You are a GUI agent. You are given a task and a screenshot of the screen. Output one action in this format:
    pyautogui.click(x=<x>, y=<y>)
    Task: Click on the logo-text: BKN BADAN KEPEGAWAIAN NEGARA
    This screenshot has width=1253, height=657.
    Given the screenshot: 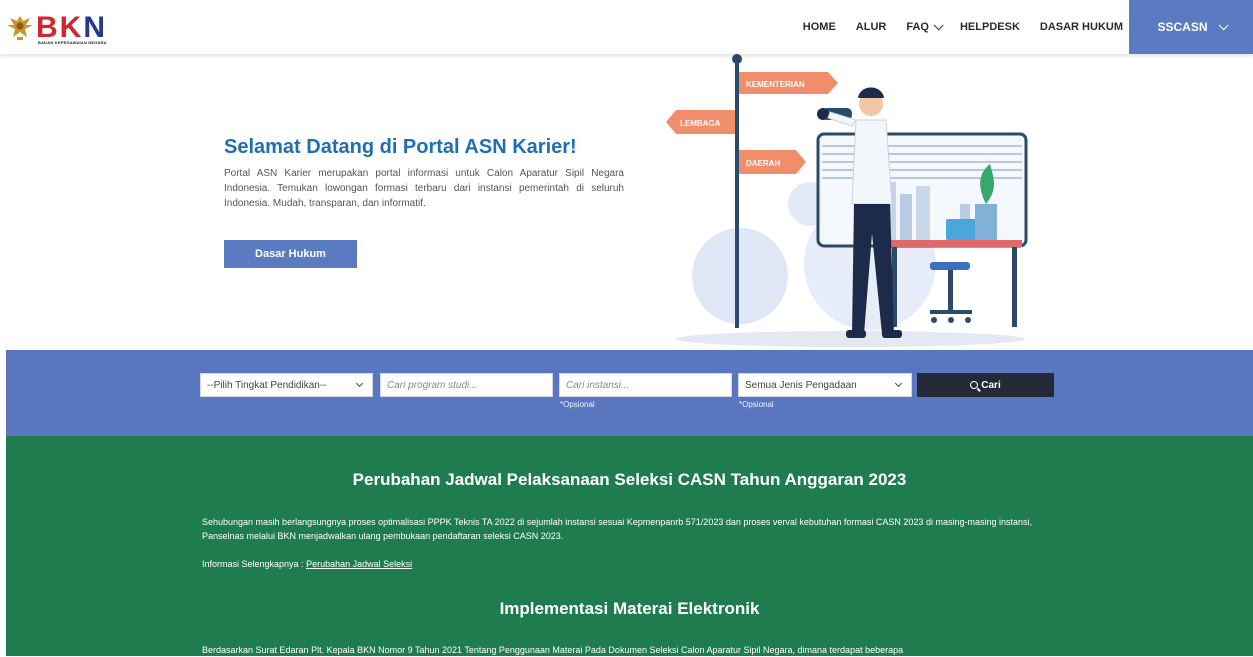 What is the action you would take?
    pyautogui.click(x=72, y=28)
    